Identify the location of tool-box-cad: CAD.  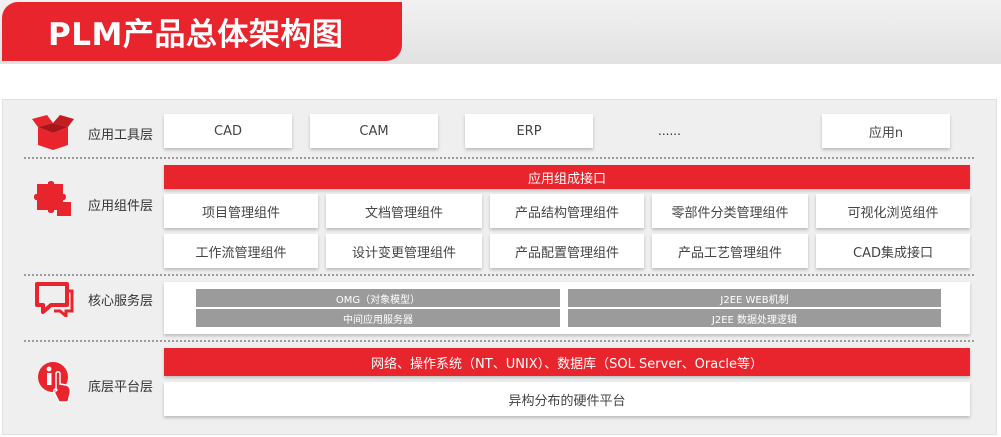
(228, 131).